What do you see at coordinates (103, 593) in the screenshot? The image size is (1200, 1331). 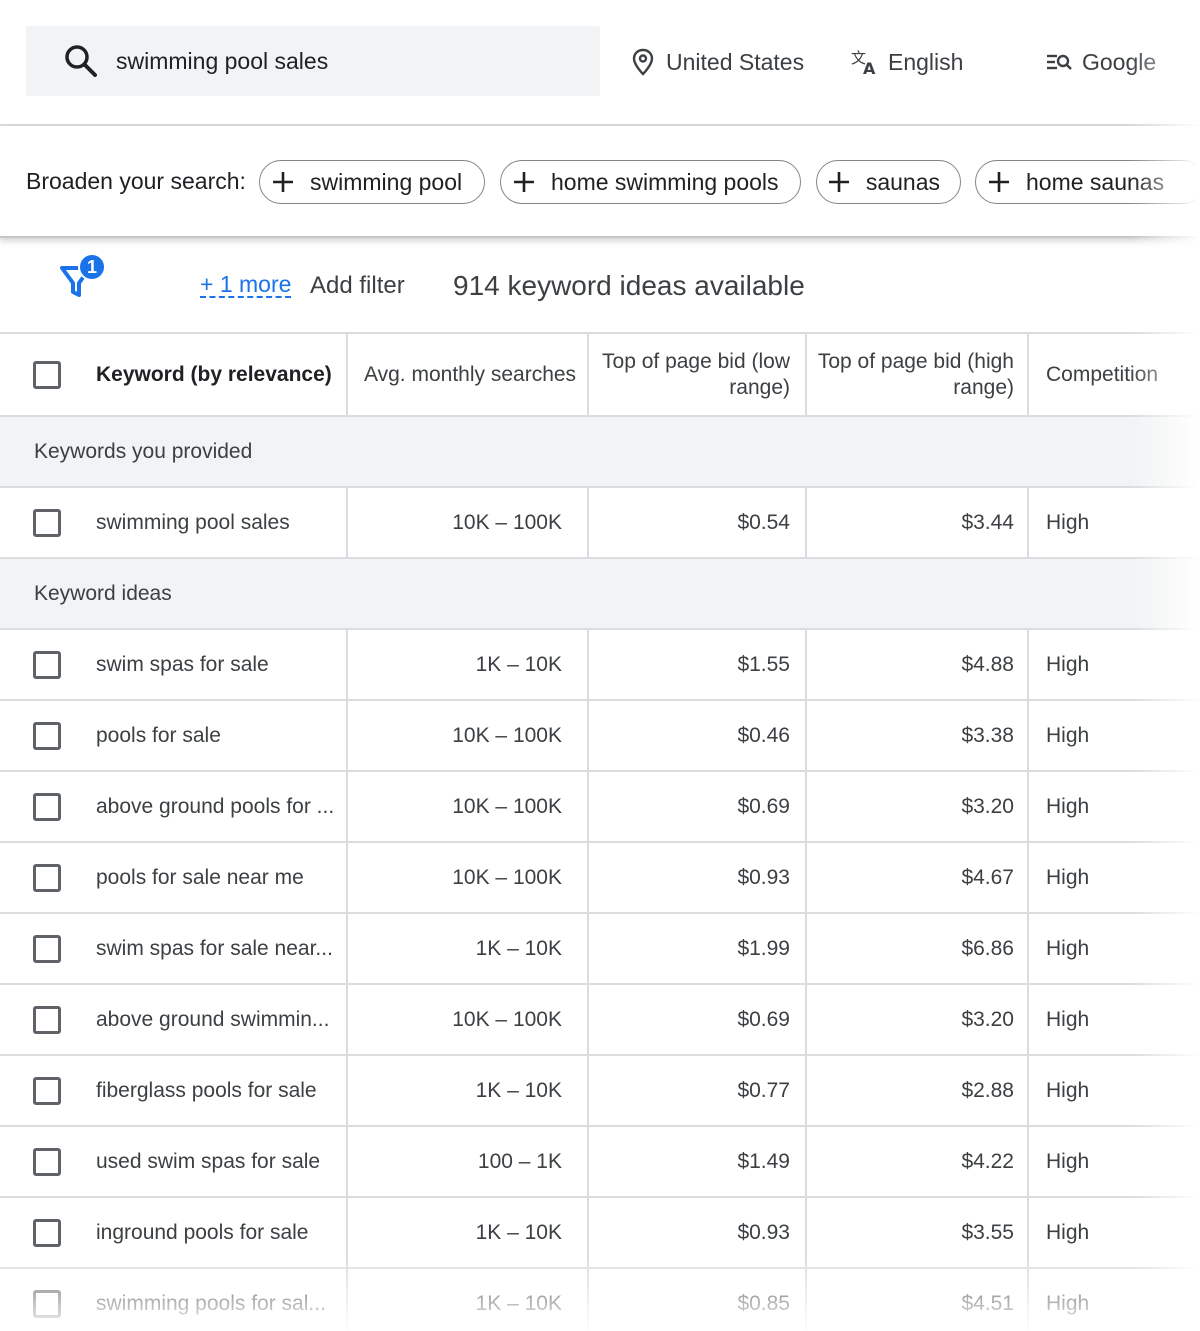 I see `section-title: Keyword ideas` at bounding box center [103, 593].